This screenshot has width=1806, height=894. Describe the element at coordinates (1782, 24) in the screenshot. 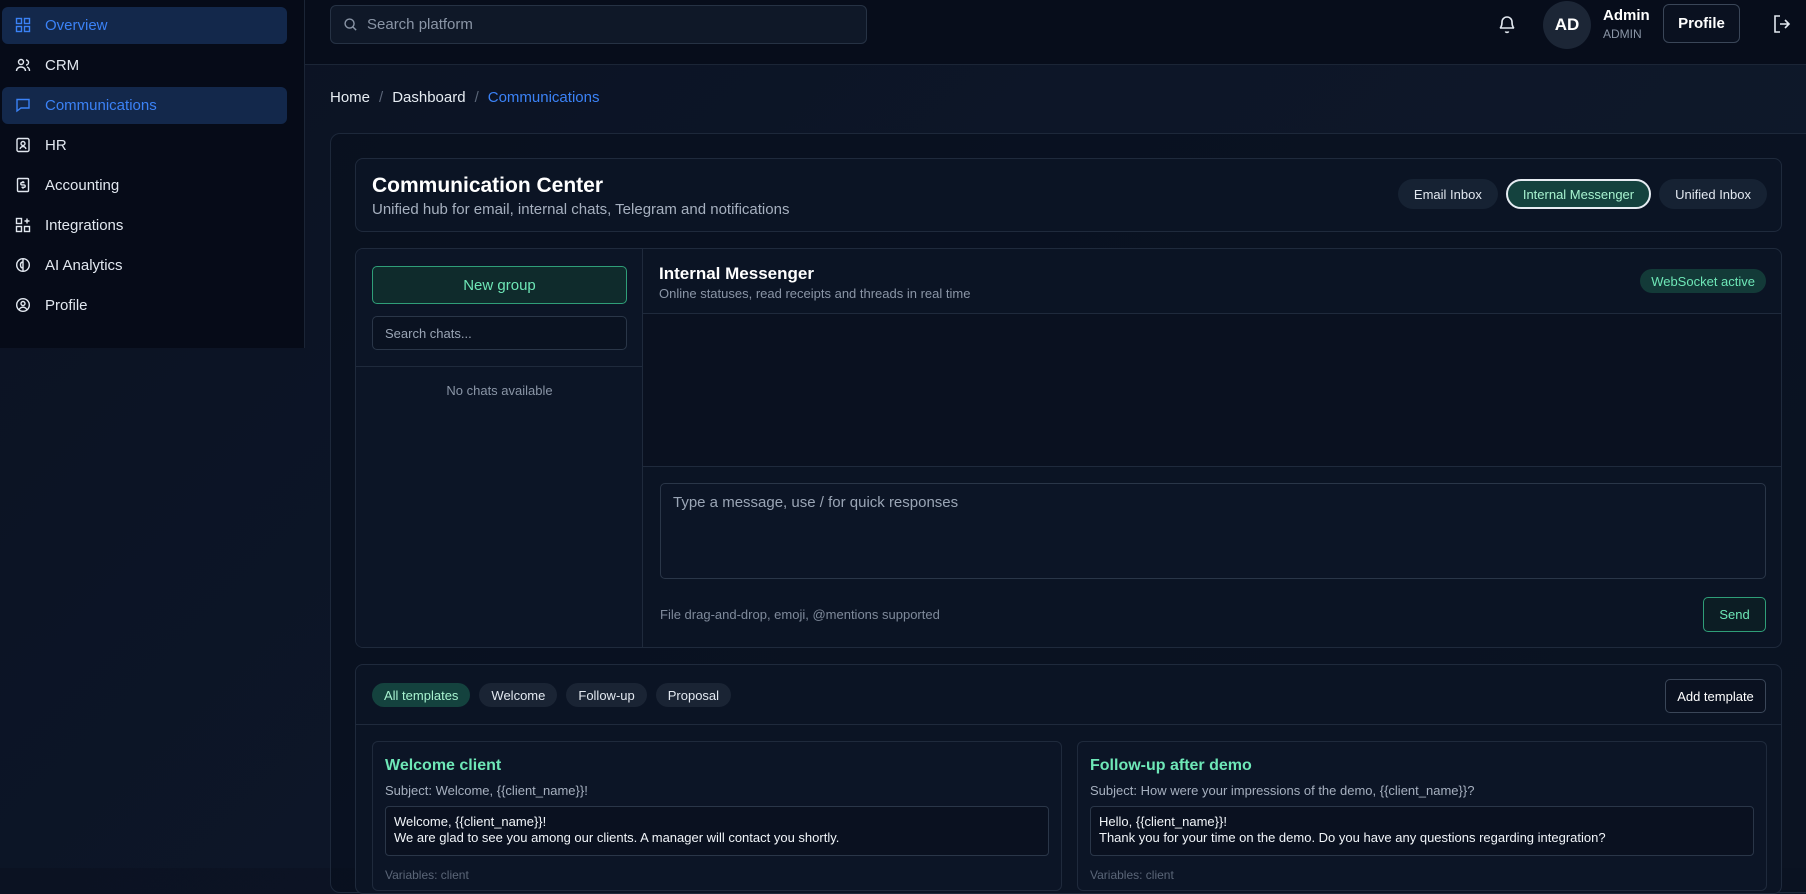

I see `logout-icon` at that location.